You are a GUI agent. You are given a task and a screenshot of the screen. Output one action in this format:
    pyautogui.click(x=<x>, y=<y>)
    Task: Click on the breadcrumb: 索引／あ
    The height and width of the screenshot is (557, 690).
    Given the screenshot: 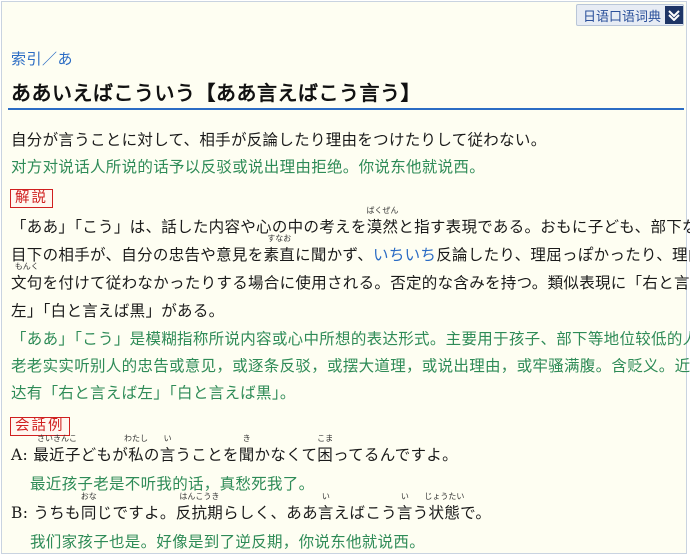 What is the action you would take?
    pyautogui.click(x=42, y=58)
    